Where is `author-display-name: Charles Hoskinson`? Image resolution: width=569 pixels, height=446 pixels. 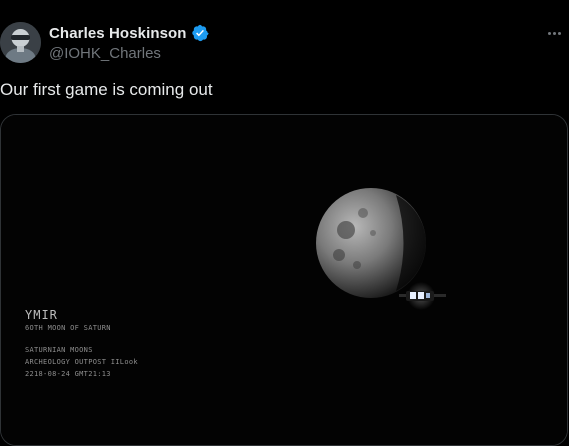 author-display-name: Charles Hoskinson is located at coordinates (118, 33).